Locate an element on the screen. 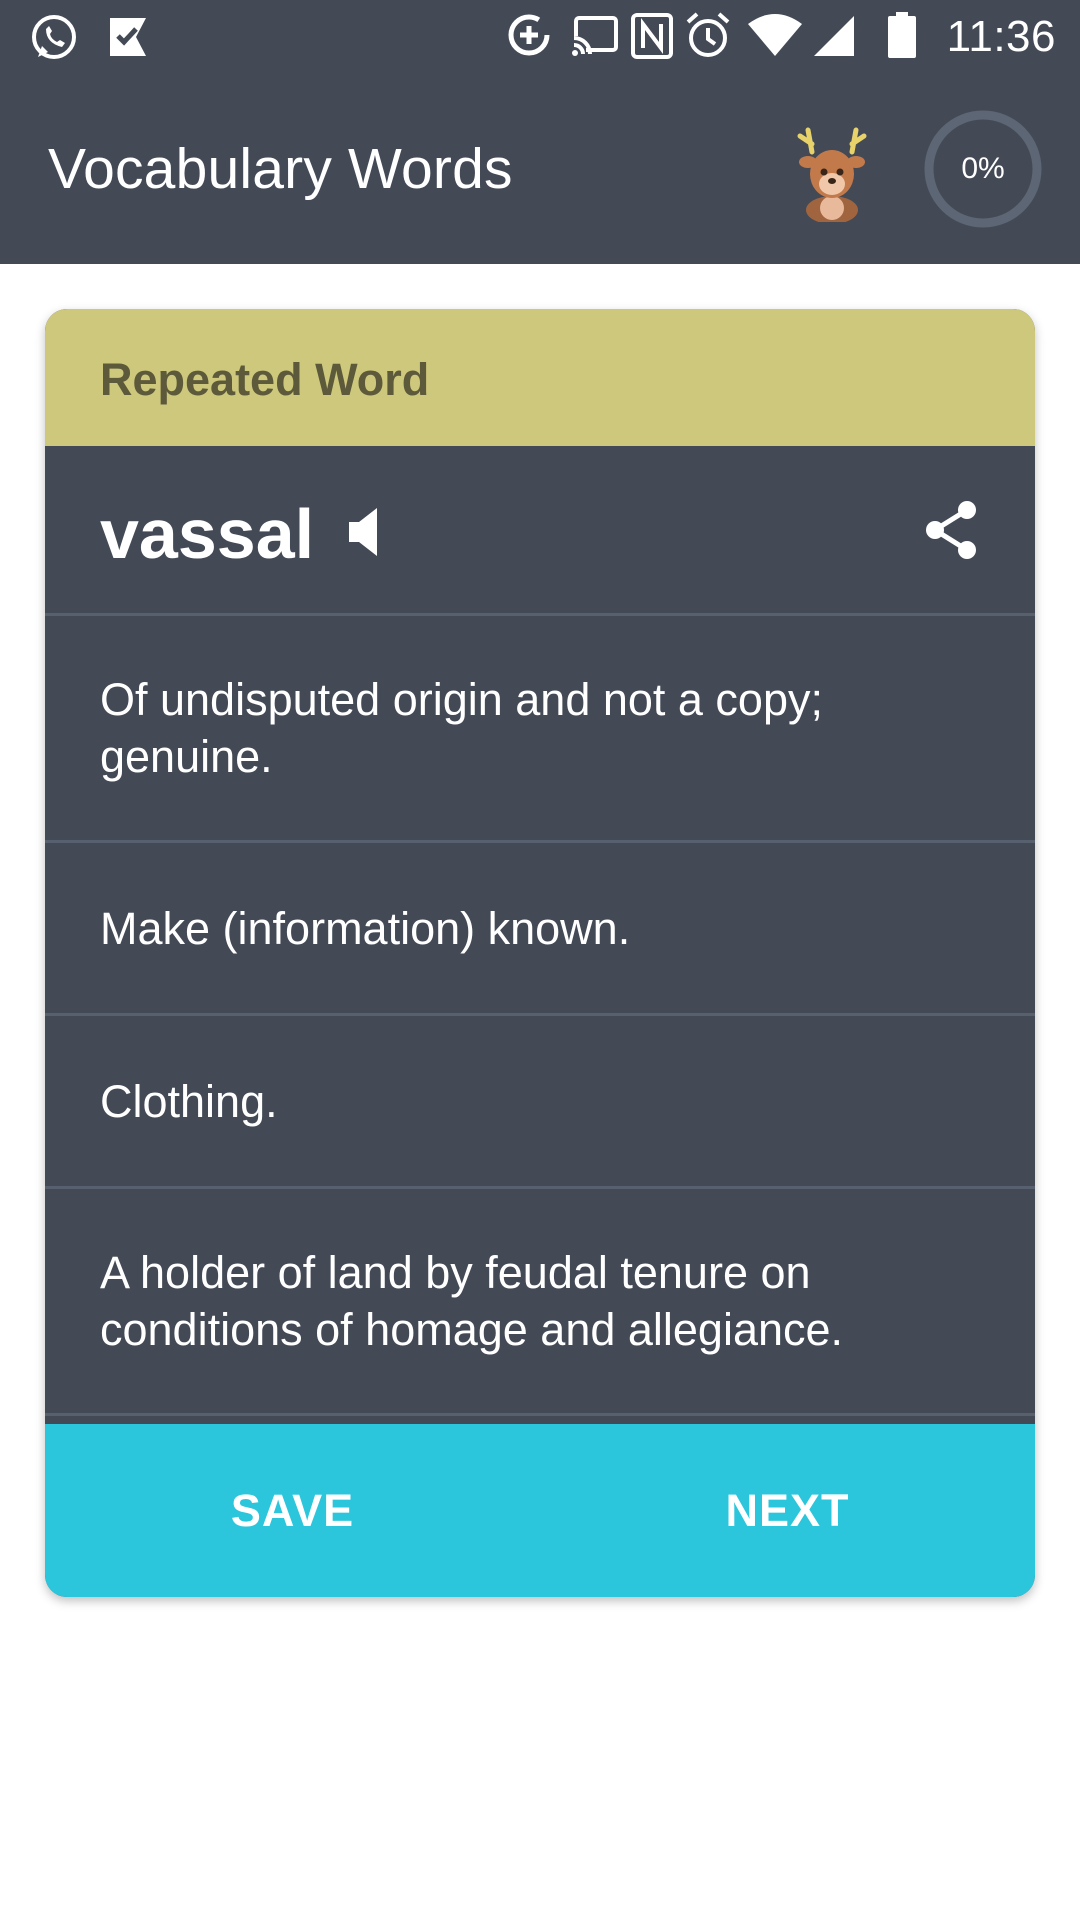 Image resolution: width=1080 pixels, height=1920 pixels. status-bar: 11:36 is located at coordinates (540, 37).